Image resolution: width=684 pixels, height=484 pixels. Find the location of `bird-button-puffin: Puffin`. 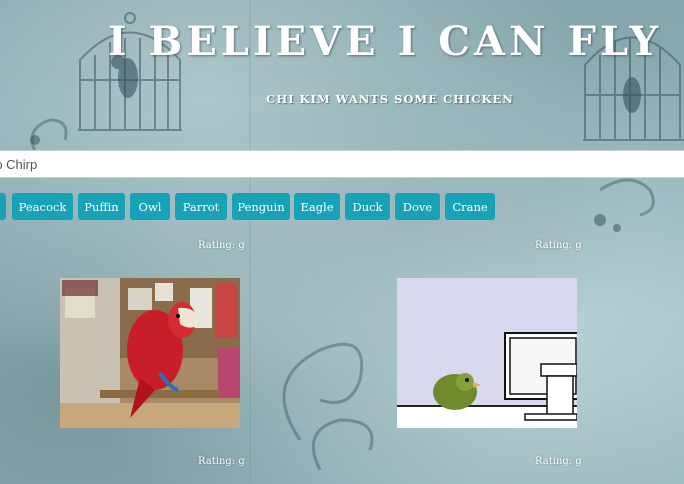

bird-button-puffin: Puffin is located at coordinates (101, 206).